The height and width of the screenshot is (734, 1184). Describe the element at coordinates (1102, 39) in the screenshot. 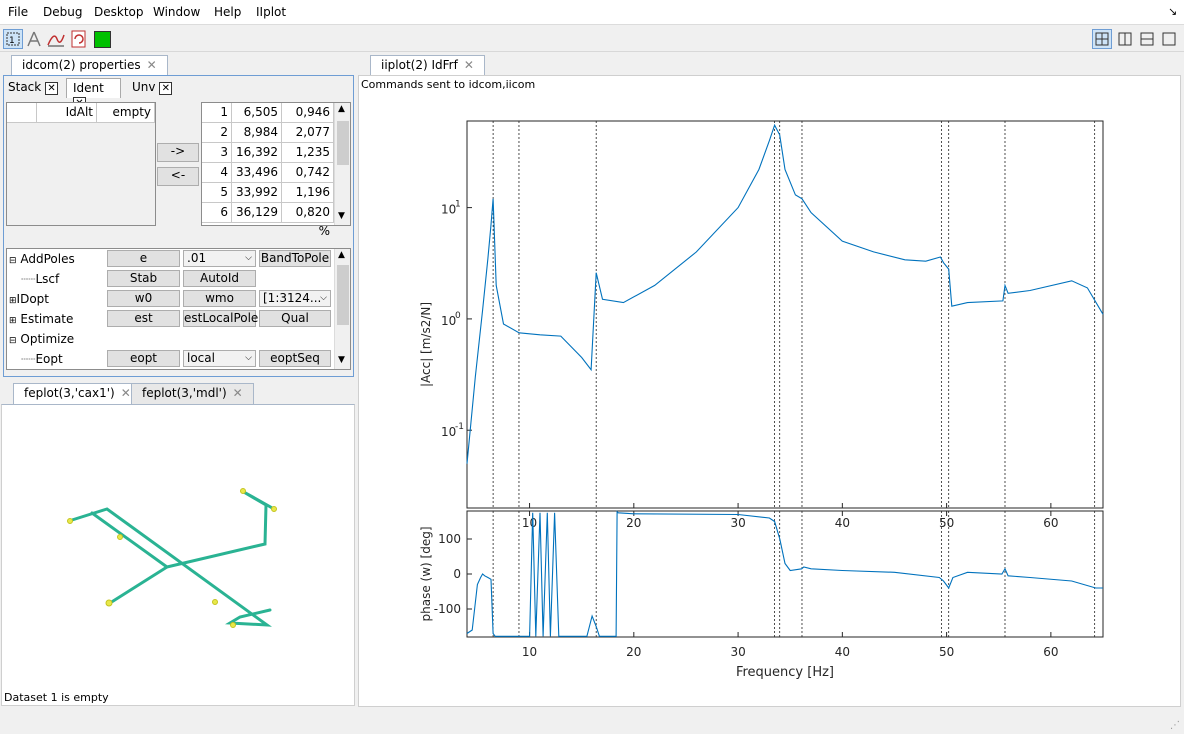

I see `layout-grid-icon` at that location.